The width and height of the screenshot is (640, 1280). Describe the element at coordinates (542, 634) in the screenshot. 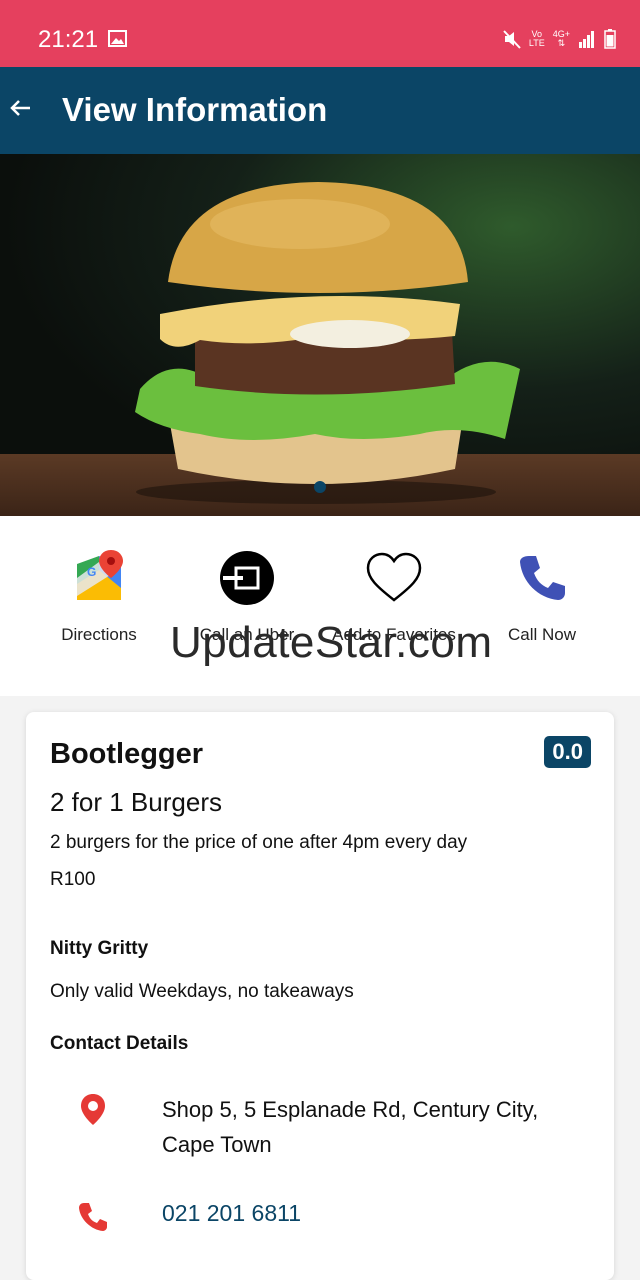

I see `call-now-label: Call Now` at that location.